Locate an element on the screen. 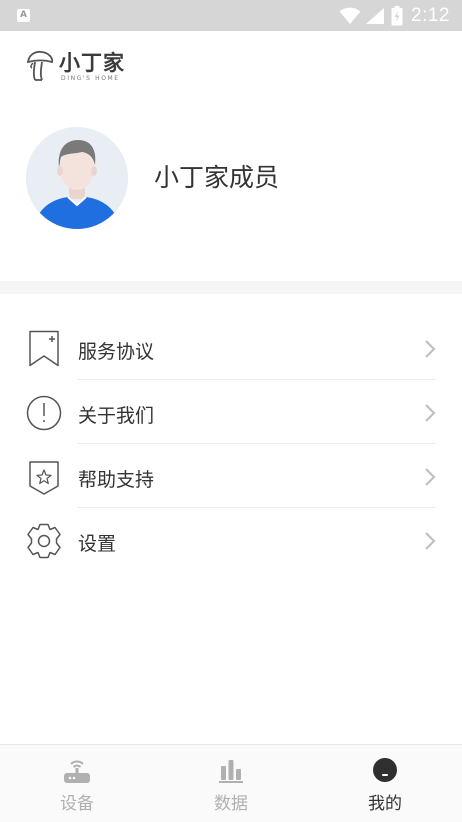  nav-label: 设备 is located at coordinates (77, 804).